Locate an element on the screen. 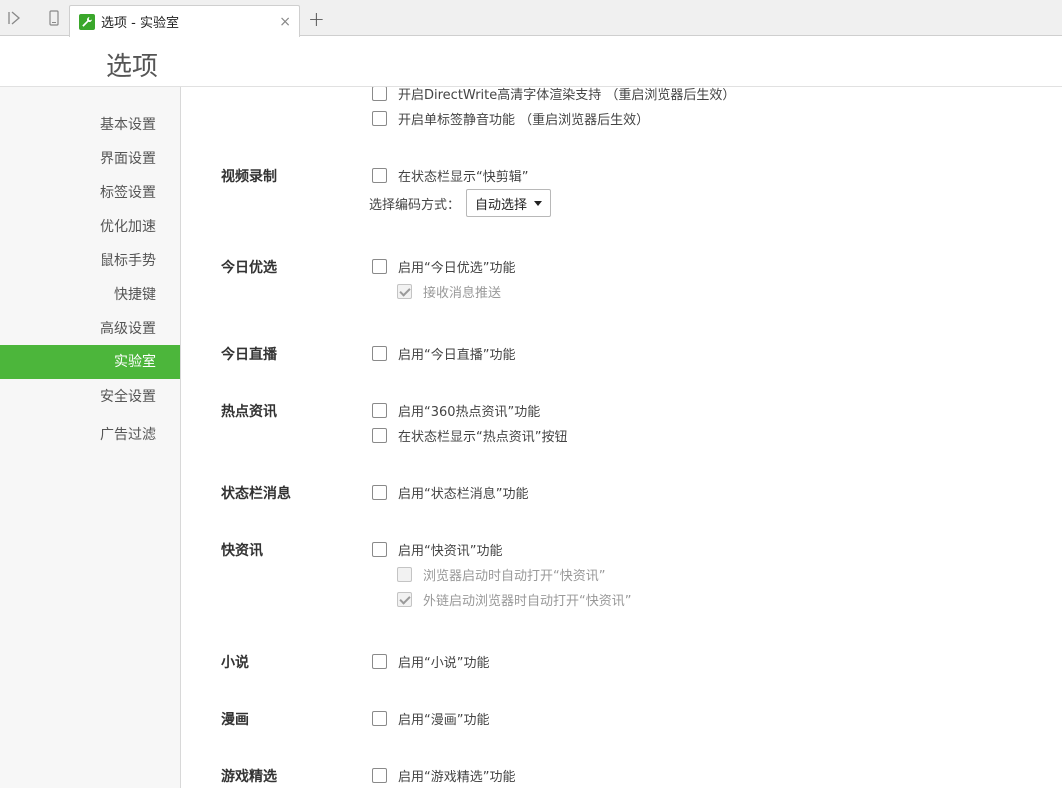 The image size is (1062, 788). sidebar-item-security: 安全设置 is located at coordinates (128, 397).